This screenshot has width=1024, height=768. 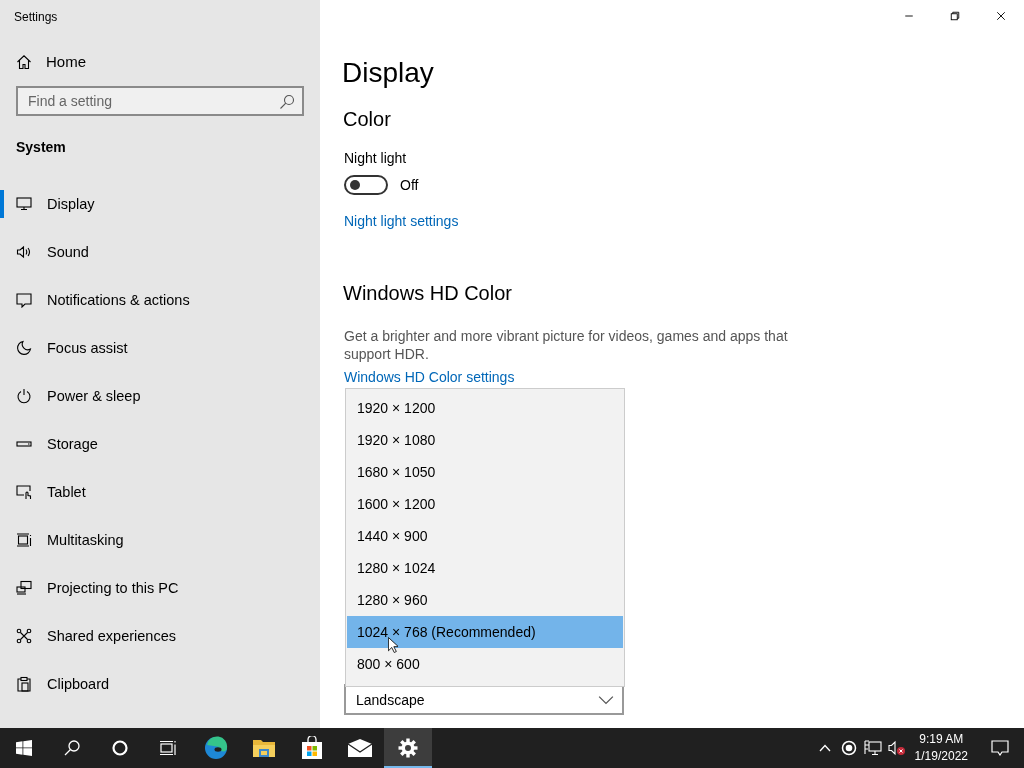 I want to click on search-field: Find a setting, so click(x=160, y=101).